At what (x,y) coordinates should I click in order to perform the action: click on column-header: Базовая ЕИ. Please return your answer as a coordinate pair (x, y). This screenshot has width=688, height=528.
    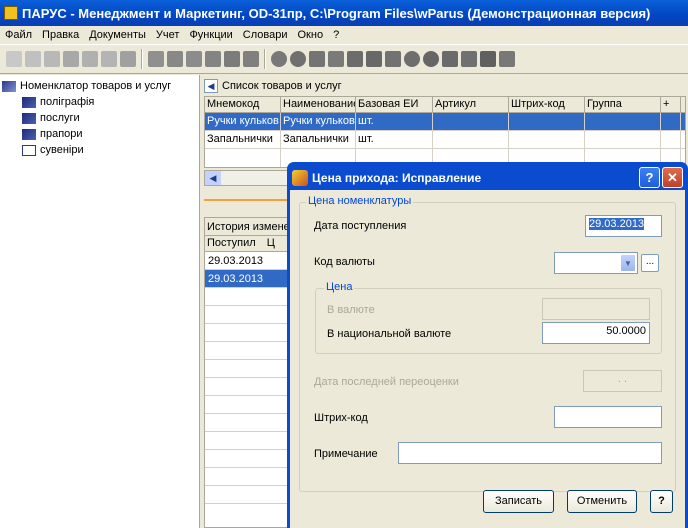
    Looking at the image, I should click on (394, 104).